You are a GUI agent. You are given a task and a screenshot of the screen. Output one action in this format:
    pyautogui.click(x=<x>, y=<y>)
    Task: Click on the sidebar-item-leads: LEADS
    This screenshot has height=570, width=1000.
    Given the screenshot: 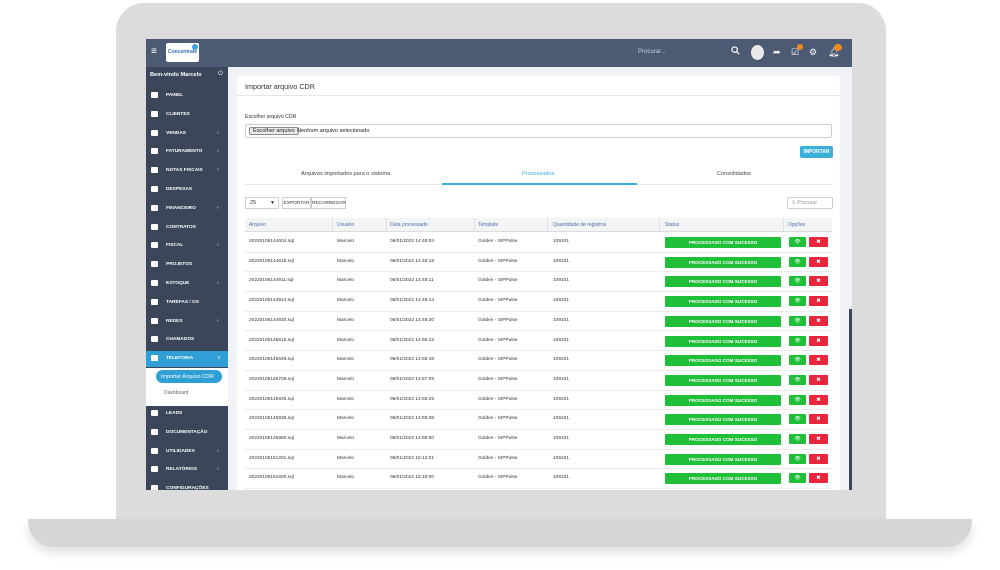 What is the action you would take?
    pyautogui.click(x=187, y=414)
    